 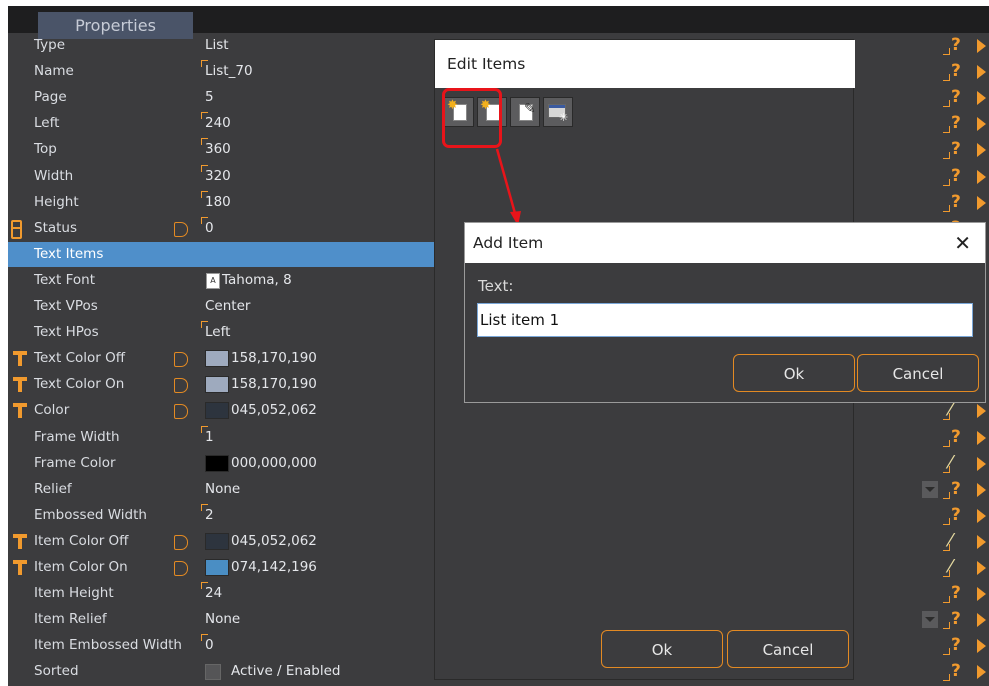 I want to click on add-item-title: Add Item, so click(x=725, y=243).